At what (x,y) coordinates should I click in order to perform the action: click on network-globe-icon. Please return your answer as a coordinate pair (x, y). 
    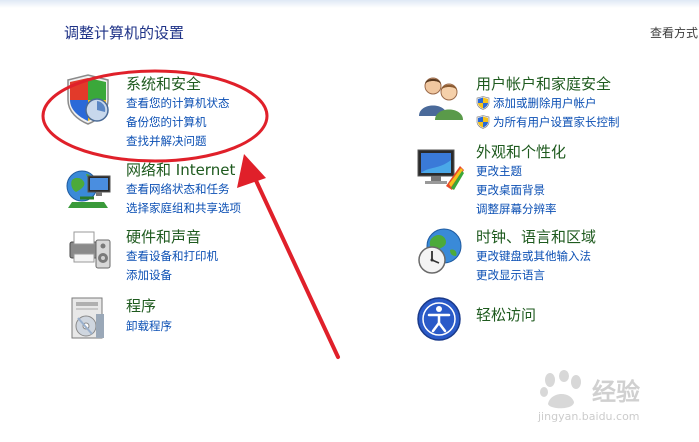
    Looking at the image, I should click on (89, 188).